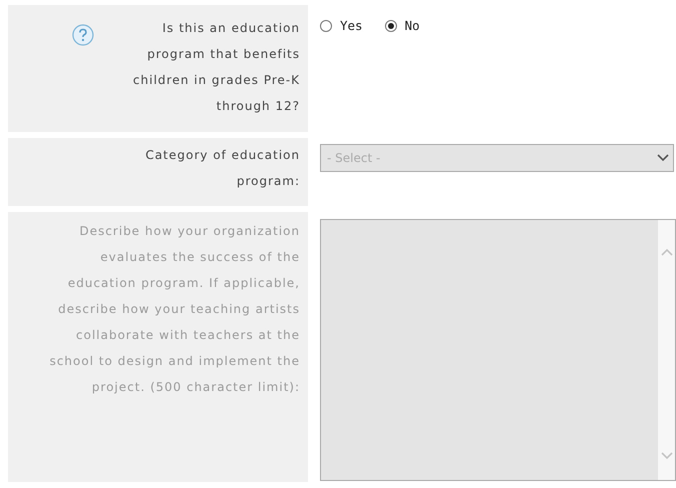 The height and width of the screenshot is (488, 676). Describe the element at coordinates (174, 309) in the screenshot. I see `question-label: Describe how your organization evaluates the success of the education program. If applicable, describe how your teaching artists collaborate with teachers at the school to design and implement the project. (500 character limit):` at that location.